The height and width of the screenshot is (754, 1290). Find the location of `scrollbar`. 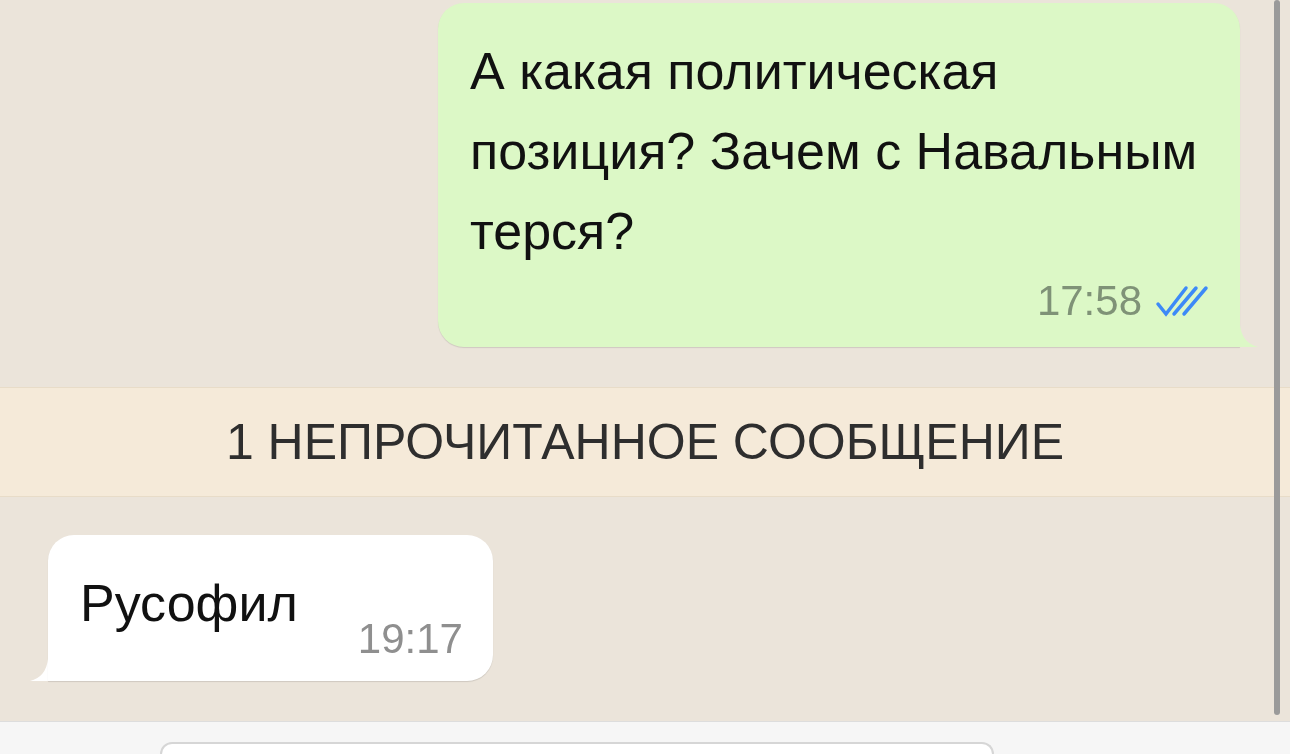

scrollbar is located at coordinates (1277, 357).